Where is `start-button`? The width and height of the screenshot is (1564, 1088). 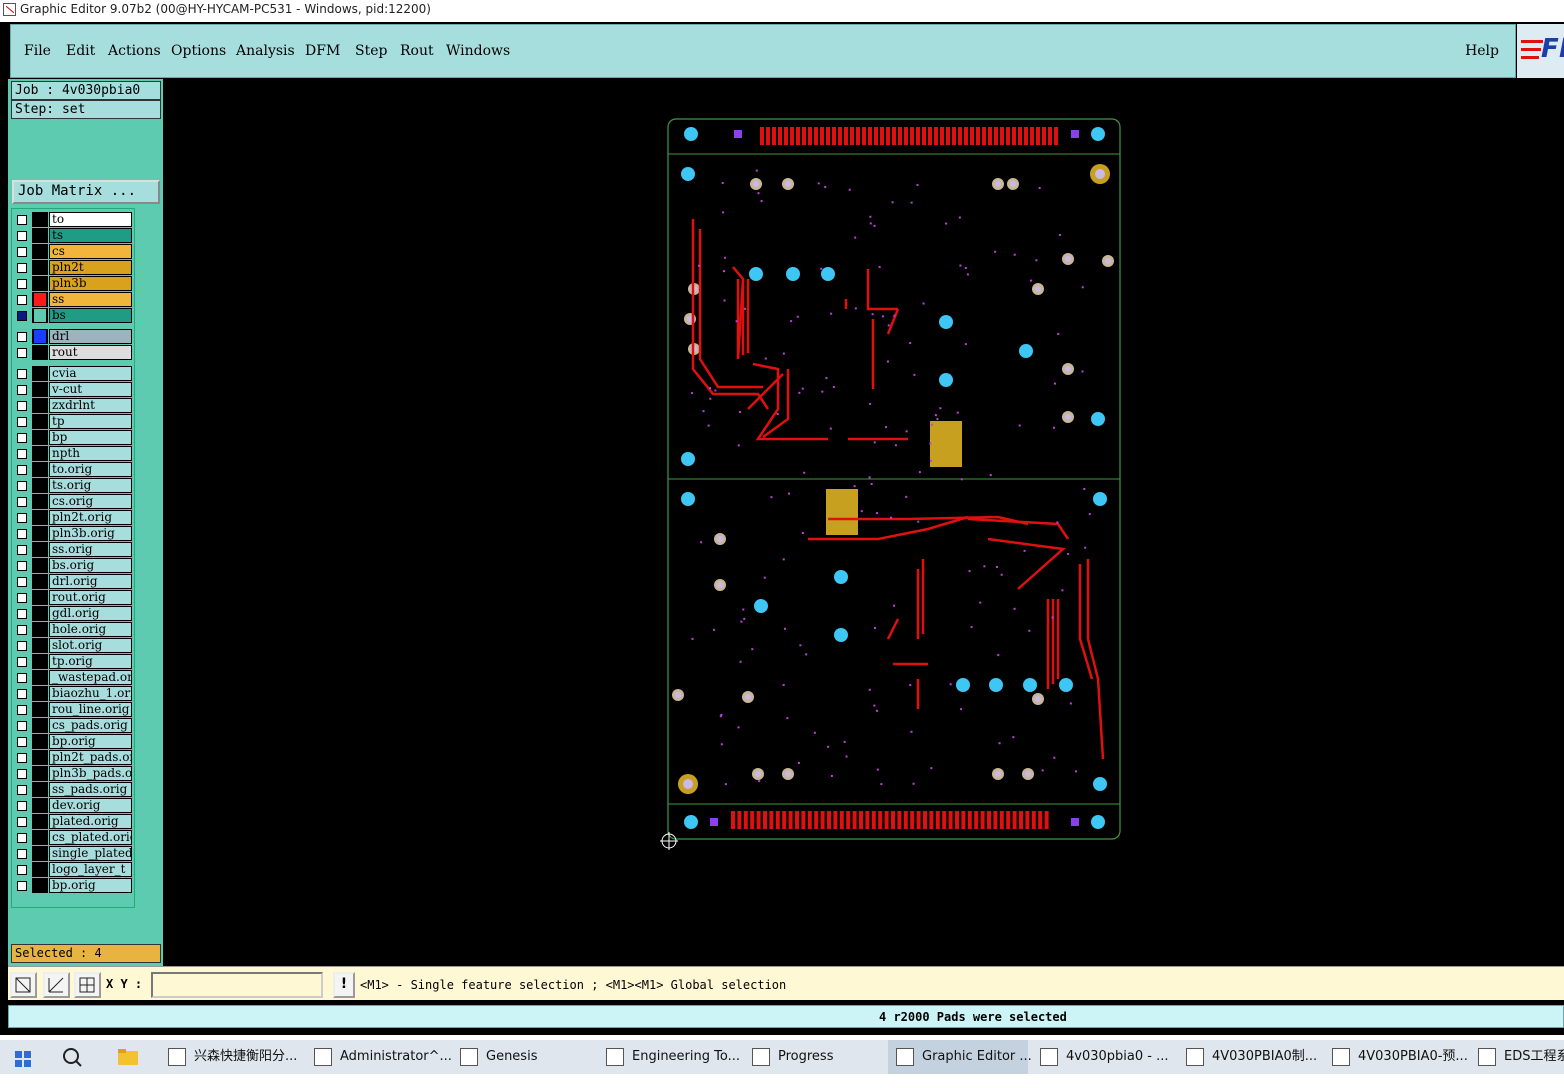
start-button is located at coordinates (23, 1057).